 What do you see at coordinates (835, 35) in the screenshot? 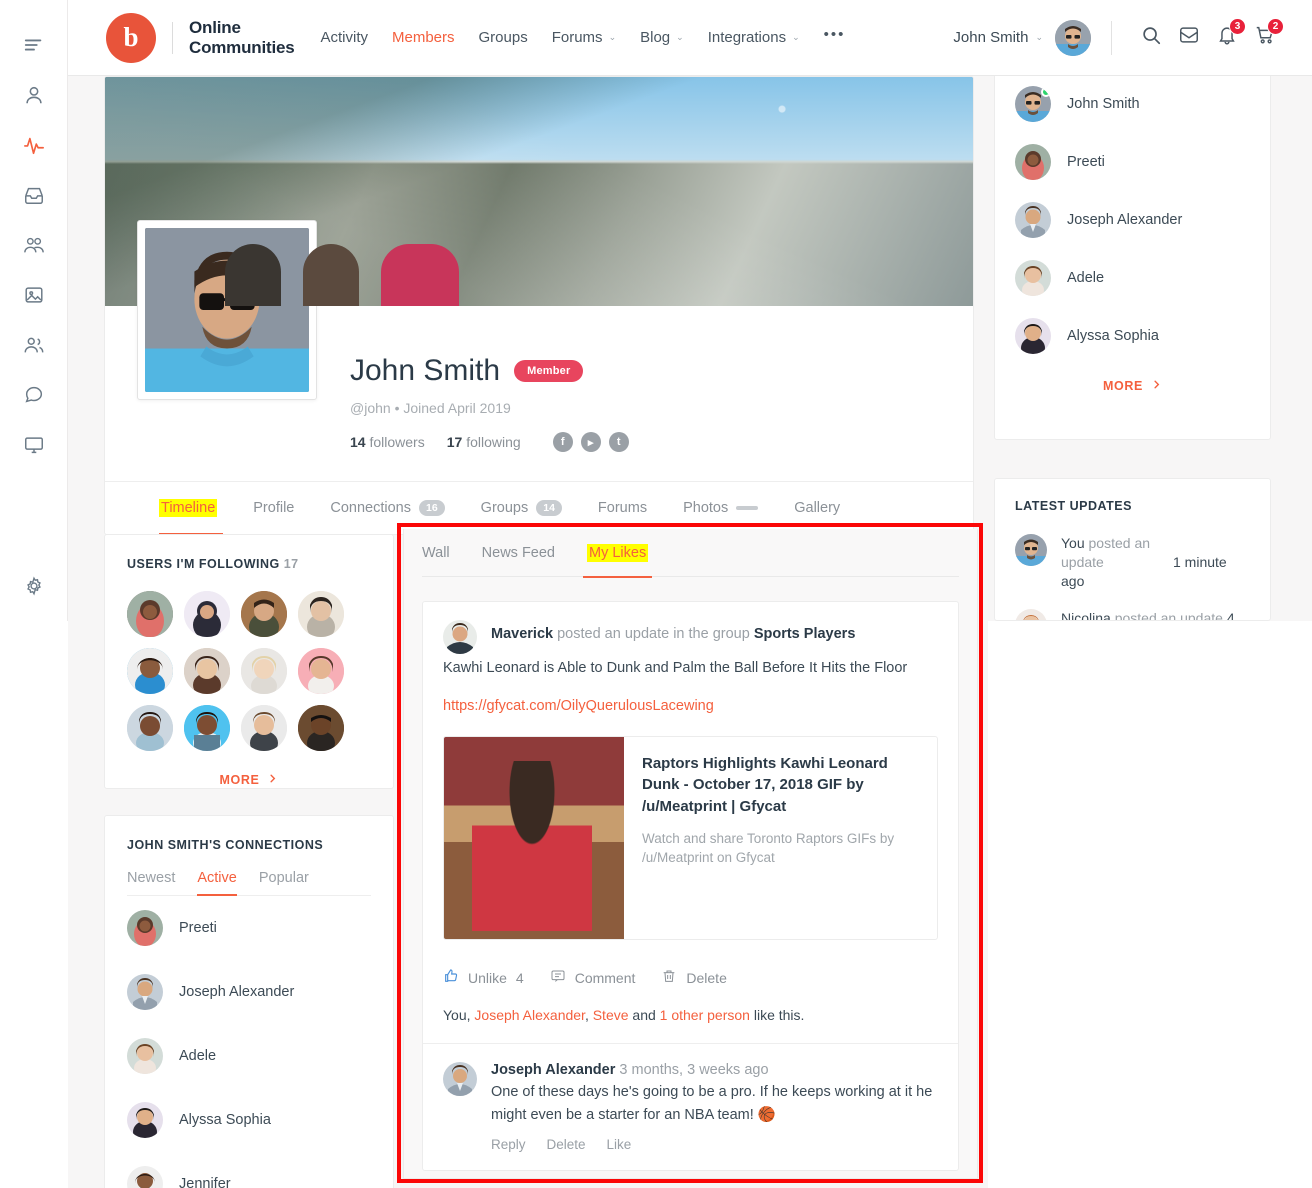
I see `nav-overflow-button: •••` at bounding box center [835, 35].